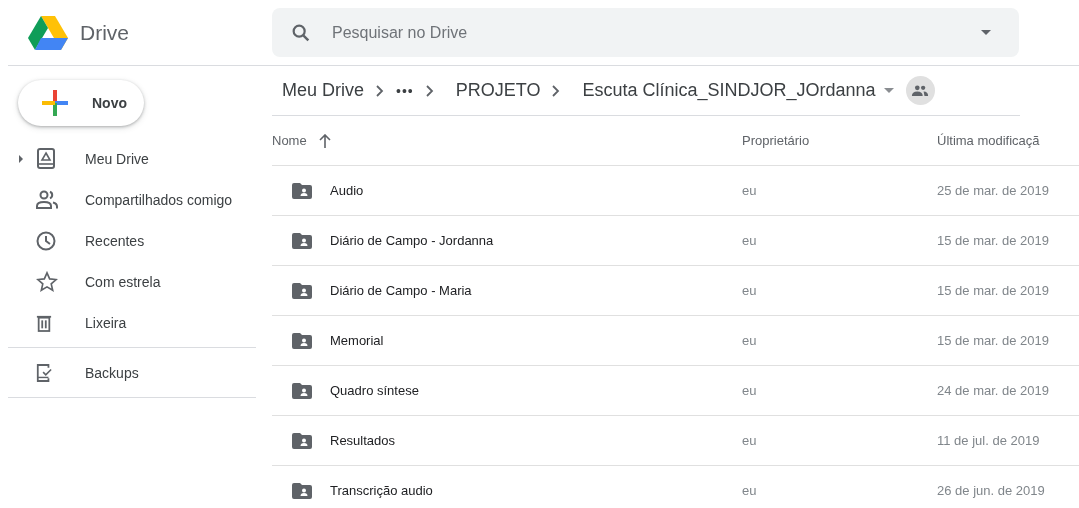 The width and height of the screenshot is (1079, 508). What do you see at coordinates (412, 240) in the screenshot?
I see `file-name: Diário de Campo - Jordanna` at bounding box center [412, 240].